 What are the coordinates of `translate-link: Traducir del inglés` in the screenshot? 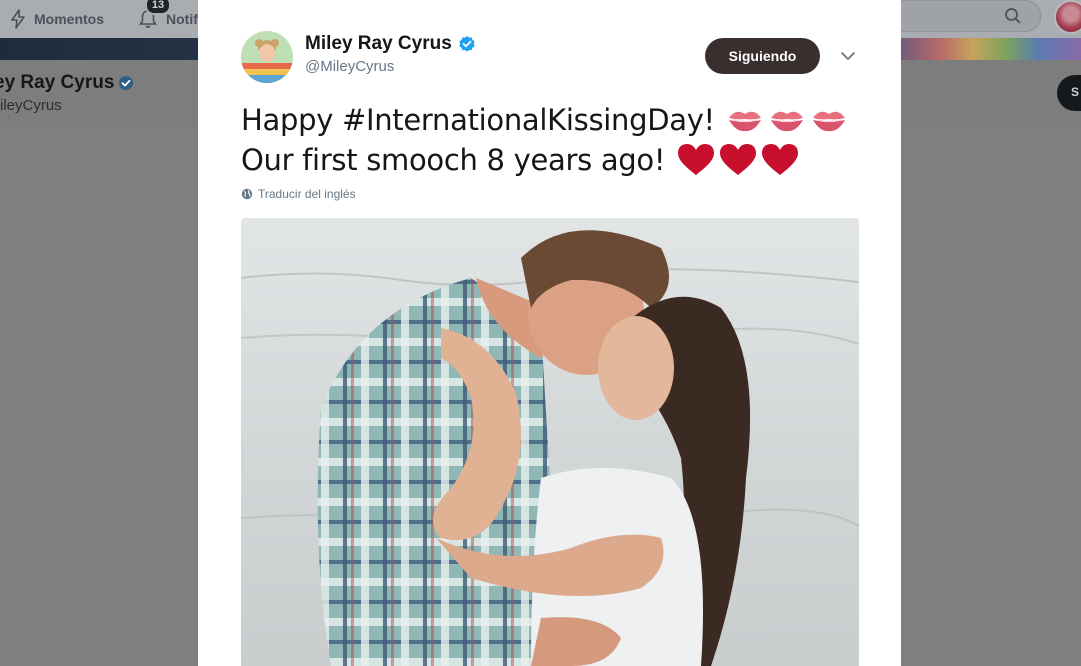 It's located at (298, 194).